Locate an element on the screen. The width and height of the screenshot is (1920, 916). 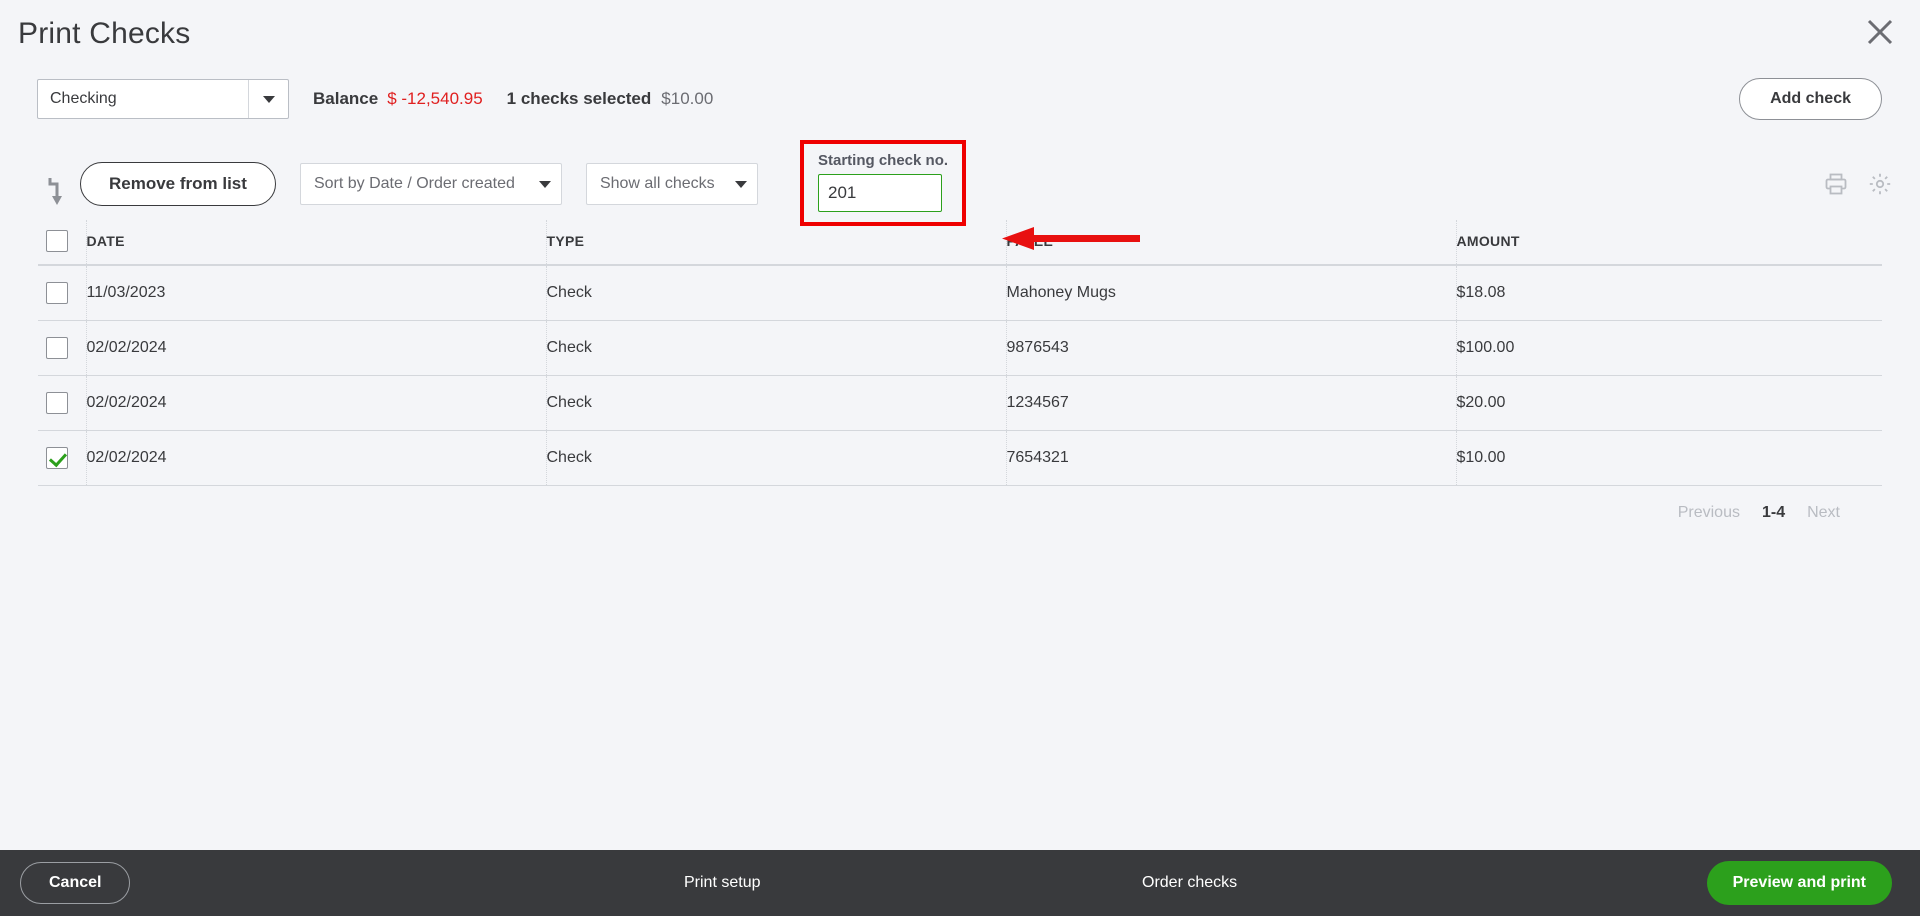
column-header-amount: AMOUNT is located at coordinates (1669, 243).